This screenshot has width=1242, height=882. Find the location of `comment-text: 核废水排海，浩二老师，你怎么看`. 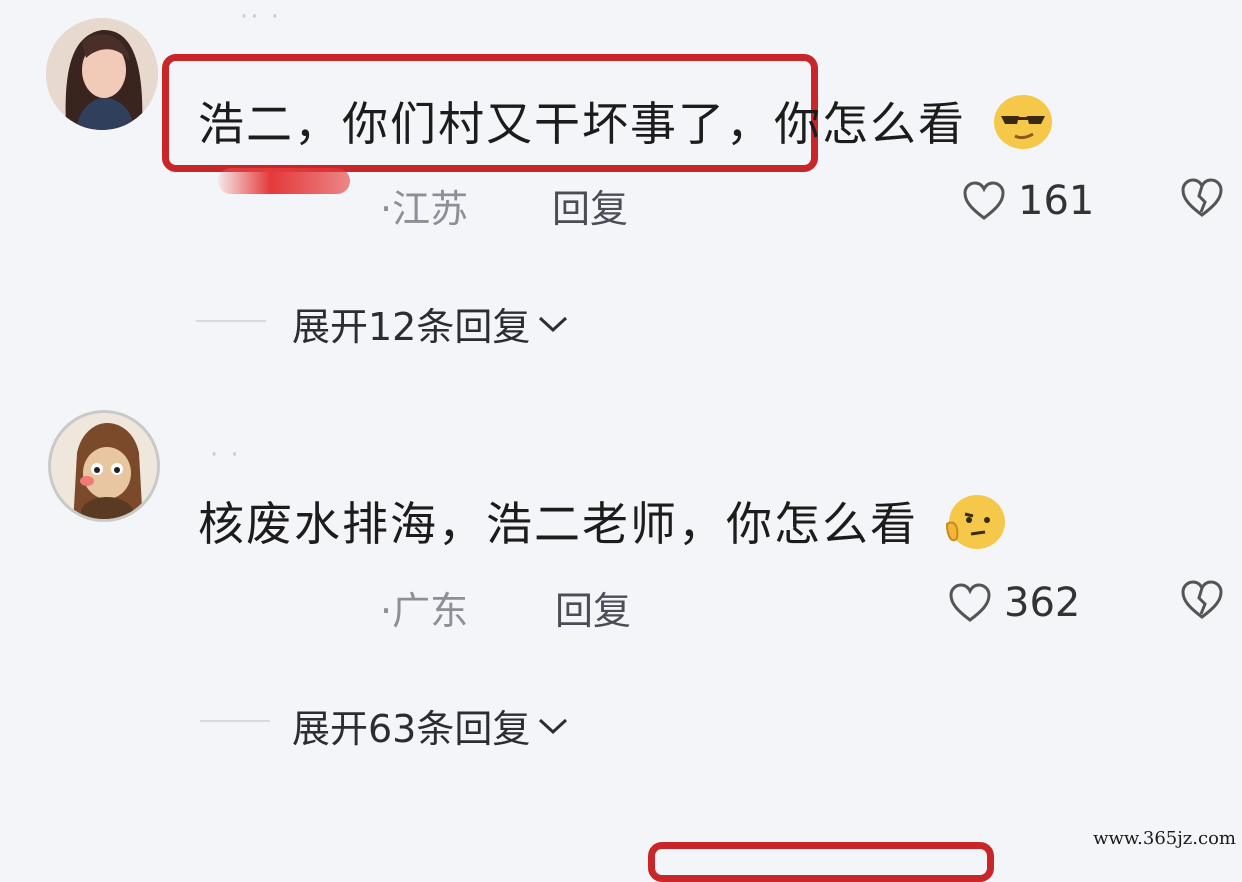

comment-text: 核废水排海，浩二老师，你怎么看 is located at coordinates (602, 524).